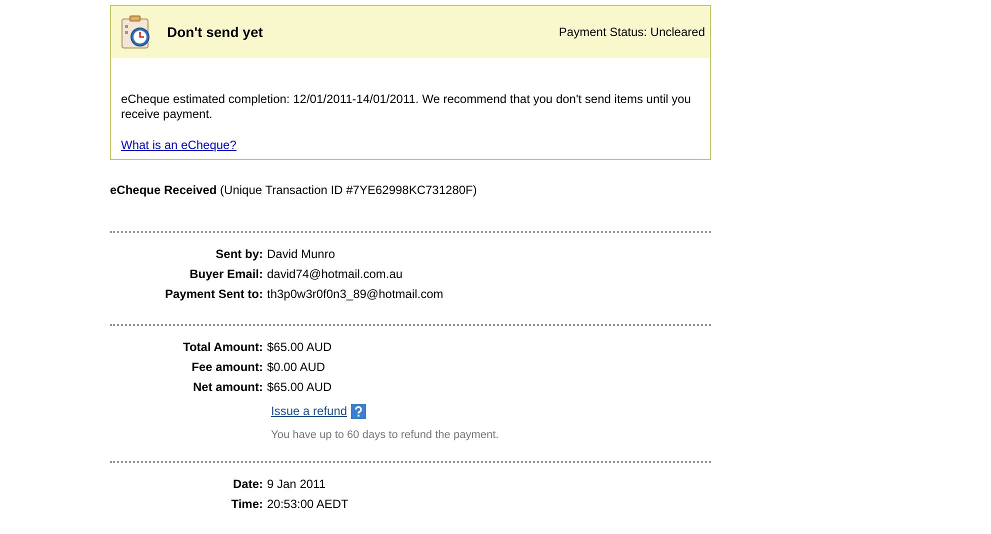  Describe the element at coordinates (228, 387) in the screenshot. I see `field-label: Net amount:` at that location.